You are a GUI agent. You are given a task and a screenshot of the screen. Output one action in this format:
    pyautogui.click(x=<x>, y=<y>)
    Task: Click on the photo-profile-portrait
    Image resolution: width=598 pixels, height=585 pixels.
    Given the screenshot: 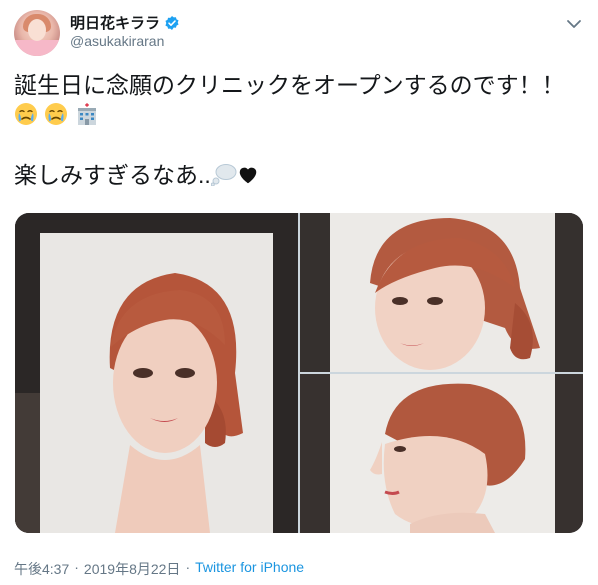 What is the action you would take?
    pyautogui.click(x=441, y=453)
    